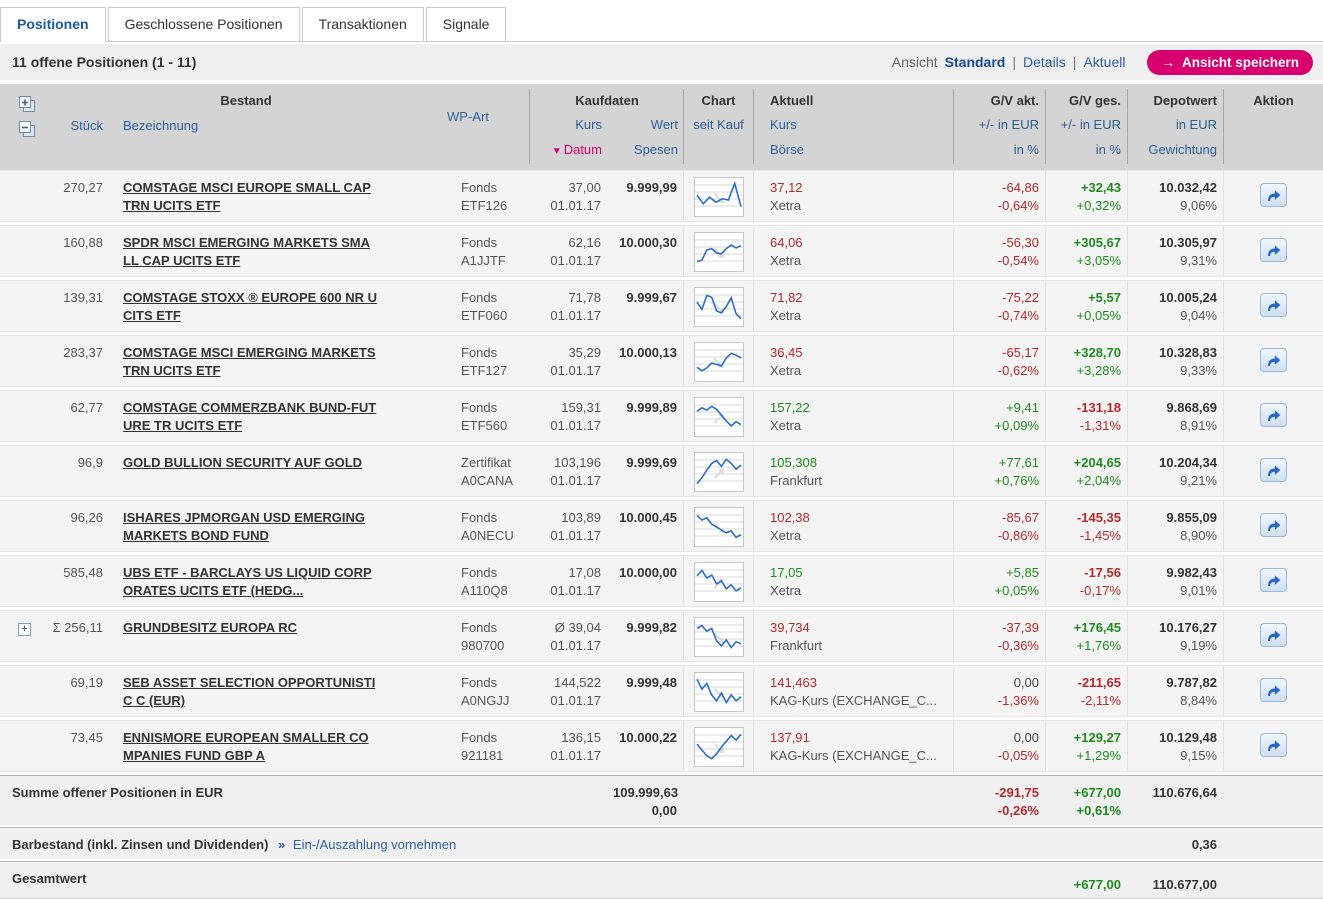  Describe the element at coordinates (1198, 370) in the screenshot. I see `gewichtung-value: 9,33%` at that location.